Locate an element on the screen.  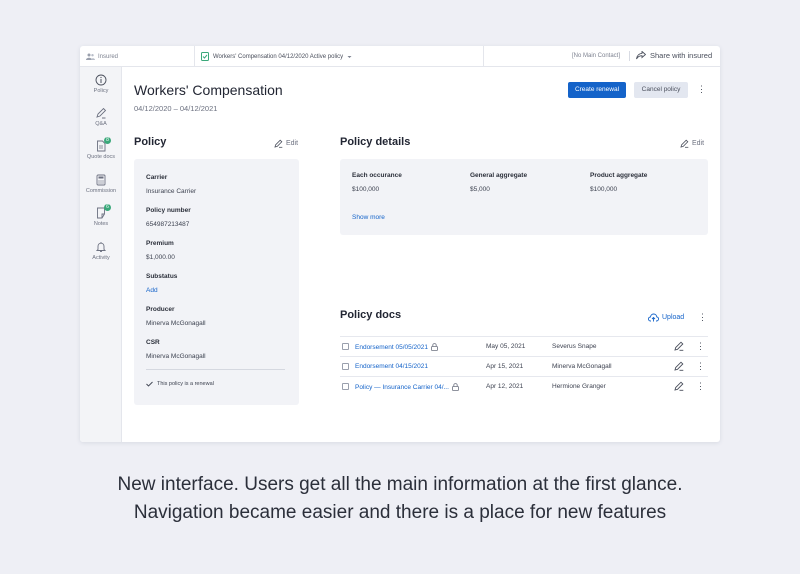
info-icon is located at coordinates (101, 80).